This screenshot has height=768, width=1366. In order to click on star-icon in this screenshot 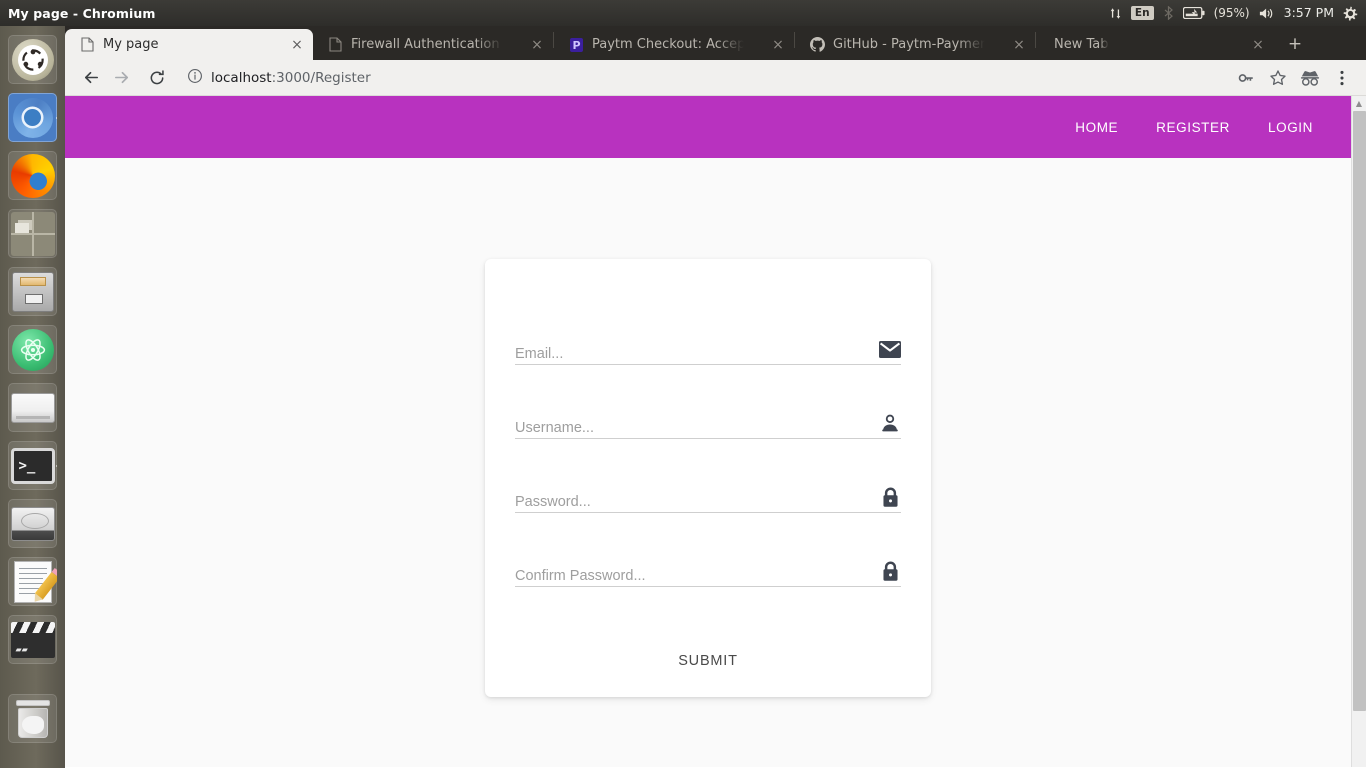, I will do `click(1278, 78)`.